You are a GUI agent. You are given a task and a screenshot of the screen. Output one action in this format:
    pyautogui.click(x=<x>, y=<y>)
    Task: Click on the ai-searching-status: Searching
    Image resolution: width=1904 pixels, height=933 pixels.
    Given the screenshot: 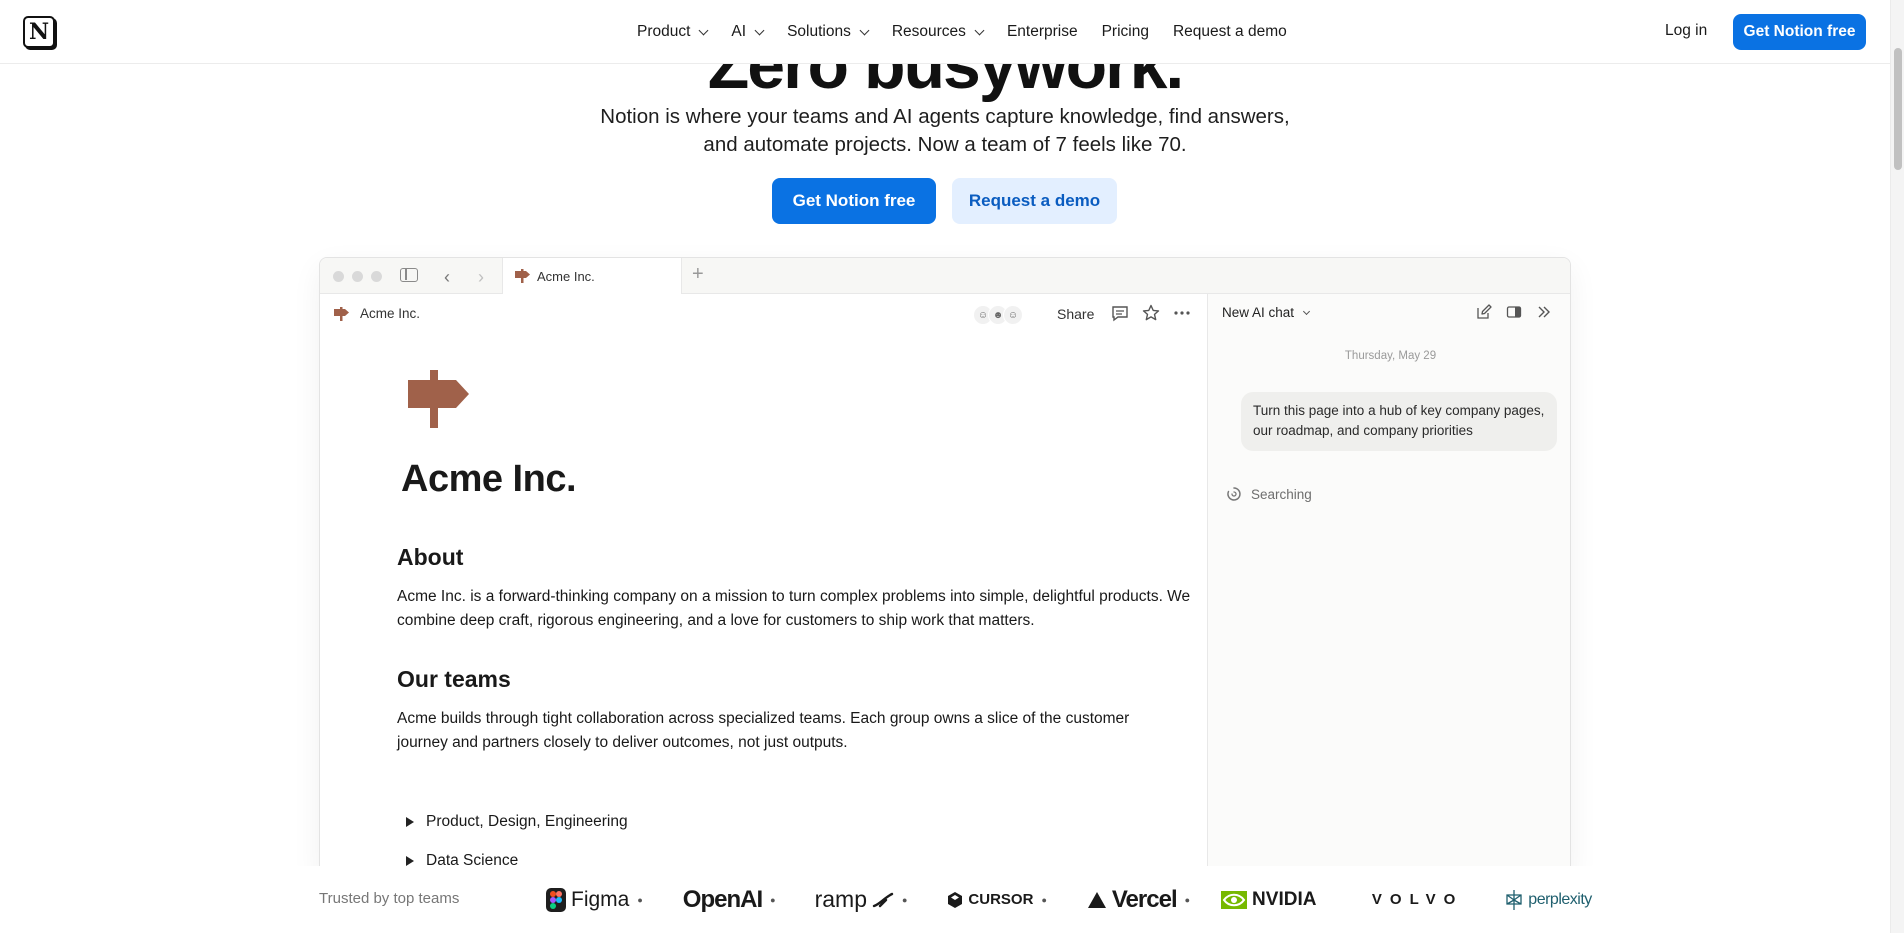 What is the action you would take?
    pyautogui.click(x=1269, y=494)
    